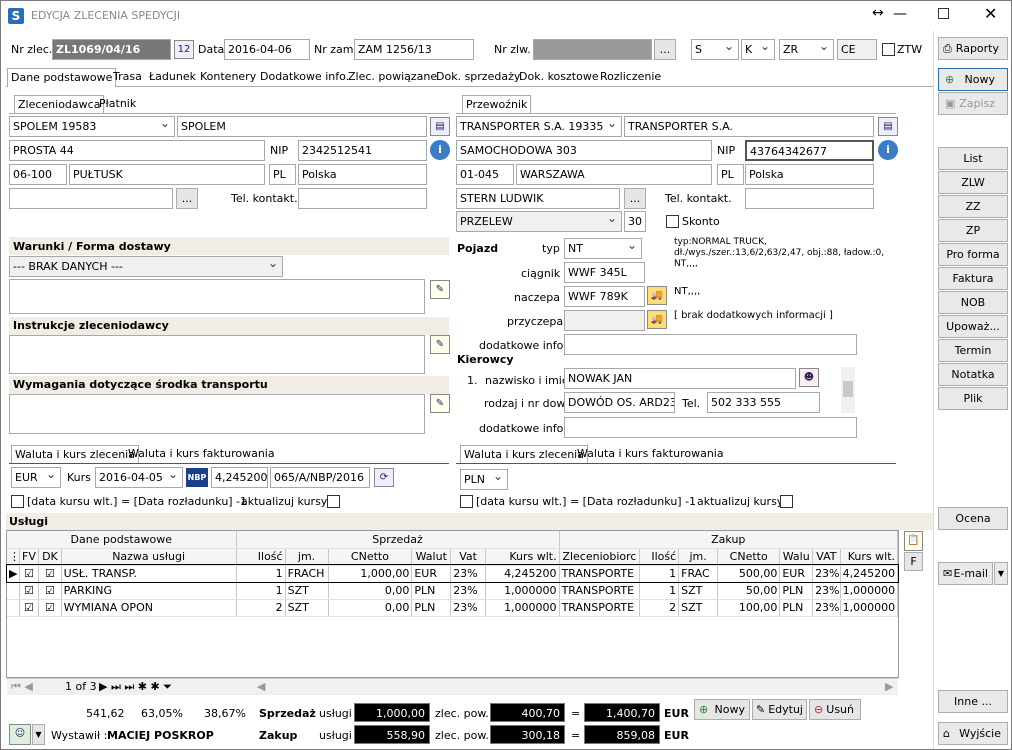 The height and width of the screenshot is (750, 1012). Describe the element at coordinates (635, 221) in the screenshot. I see `carrier-days-field: 30` at that location.